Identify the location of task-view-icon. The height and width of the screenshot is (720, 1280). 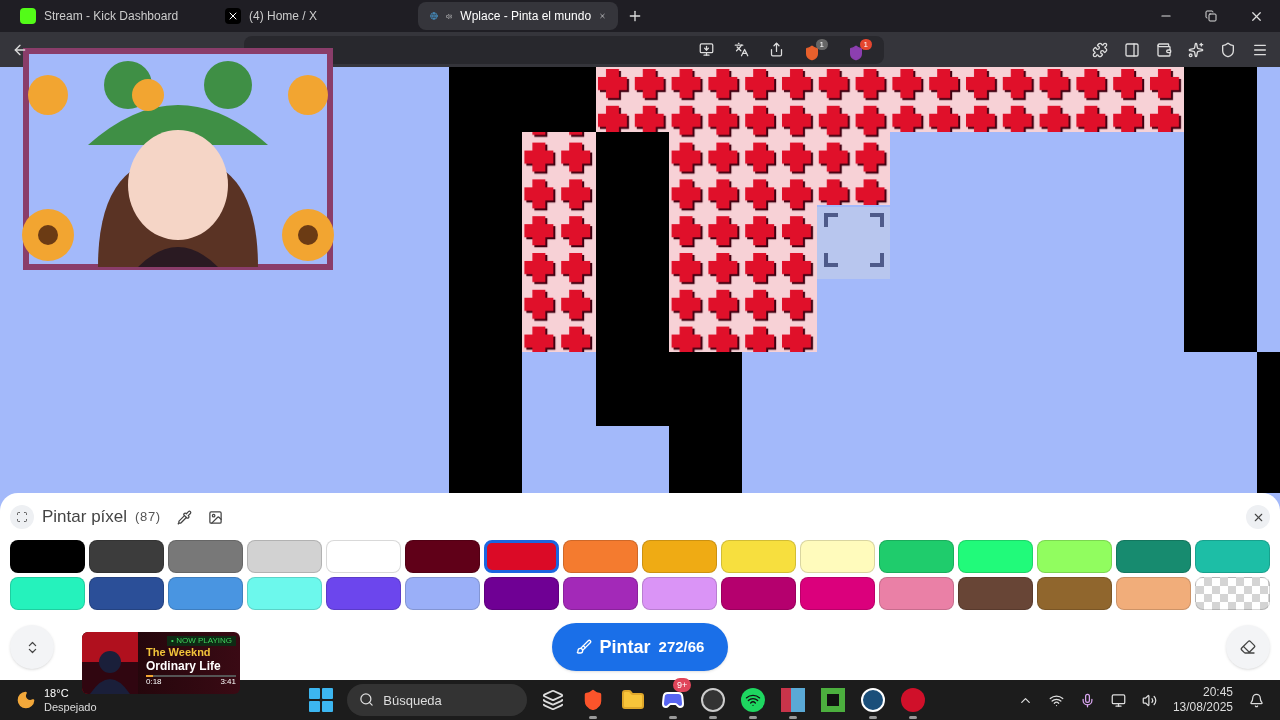
(553, 700).